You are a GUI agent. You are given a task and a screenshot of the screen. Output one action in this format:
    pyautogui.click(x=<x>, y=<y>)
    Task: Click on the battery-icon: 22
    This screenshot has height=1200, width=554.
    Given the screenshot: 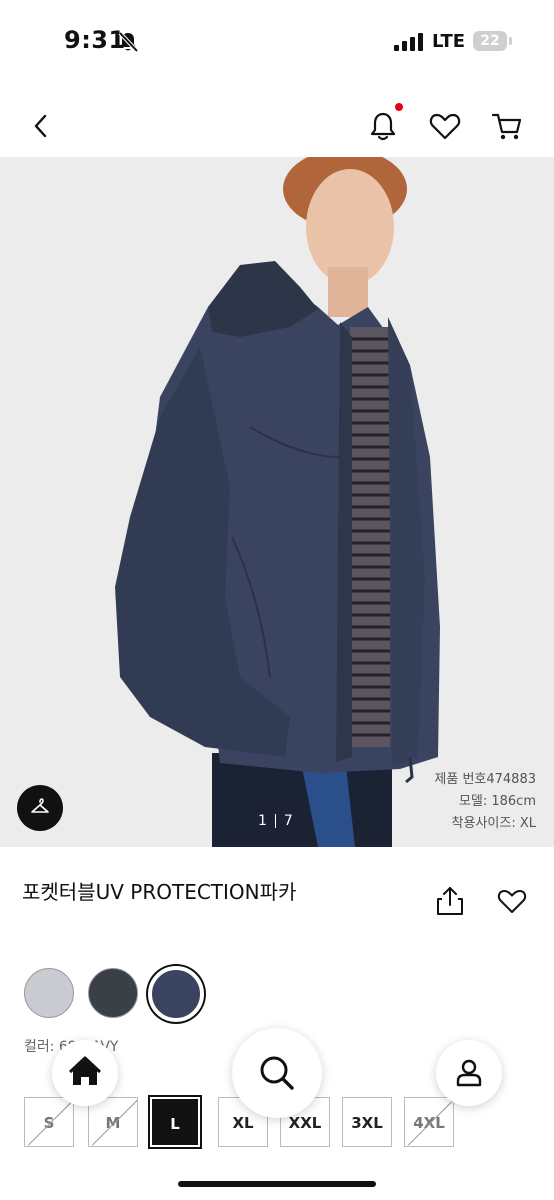 What is the action you would take?
    pyautogui.click(x=490, y=41)
    